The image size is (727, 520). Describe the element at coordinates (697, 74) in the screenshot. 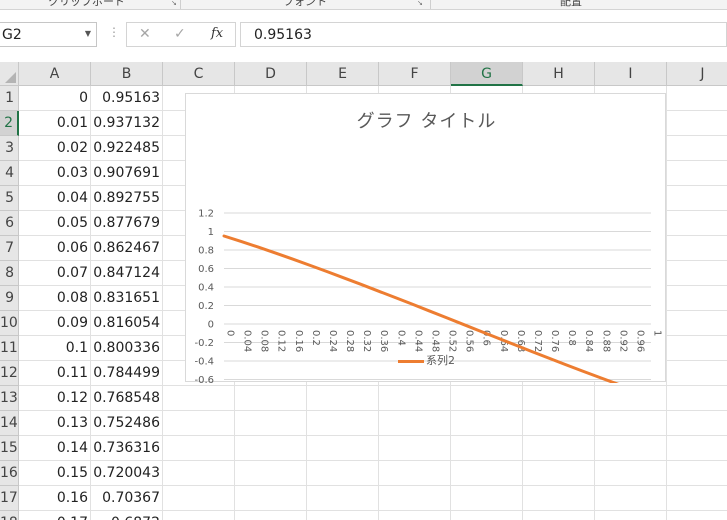

I see `column-header-j: J` at that location.